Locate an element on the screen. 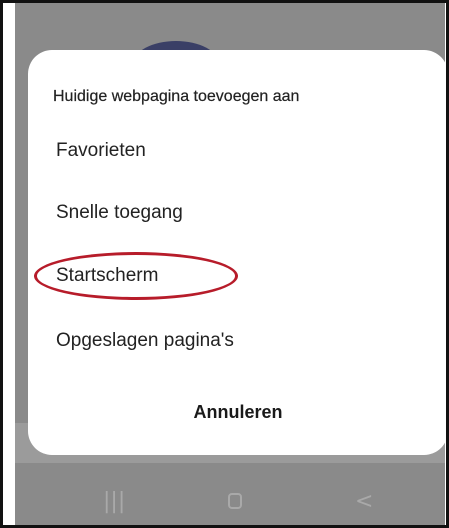 Image resolution: width=449 pixels, height=528 pixels. recent-apps-icon: ||| is located at coordinates (114, 502).